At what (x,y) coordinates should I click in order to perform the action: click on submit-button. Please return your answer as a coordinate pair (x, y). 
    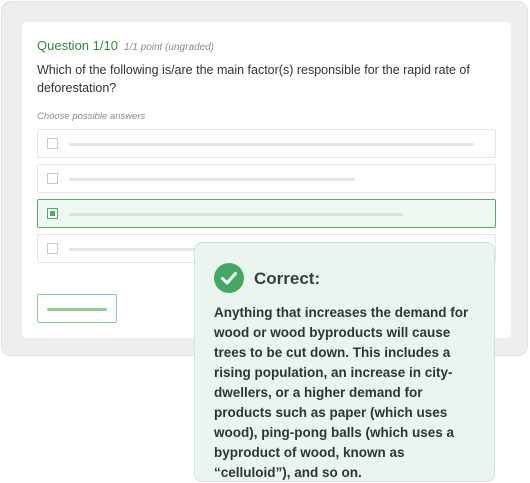
    Looking at the image, I should click on (77, 308).